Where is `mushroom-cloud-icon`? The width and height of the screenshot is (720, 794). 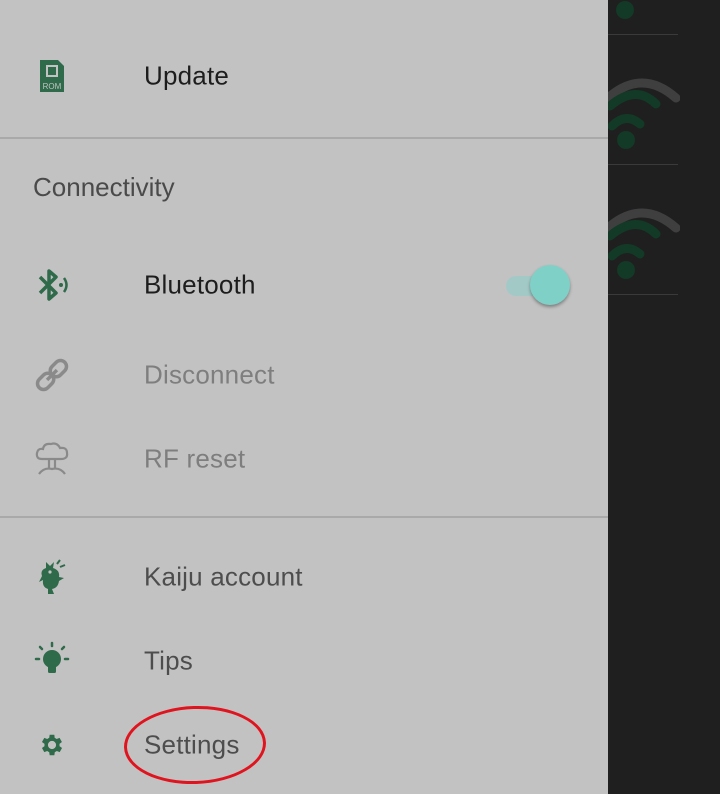
mushroom-cloud-icon is located at coordinates (52, 459).